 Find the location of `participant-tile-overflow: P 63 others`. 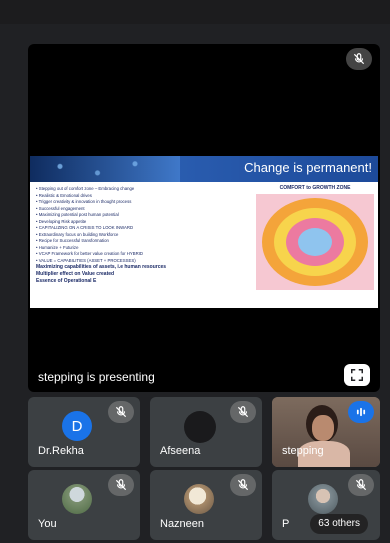

participant-tile-overflow: P 63 others is located at coordinates (326, 505).